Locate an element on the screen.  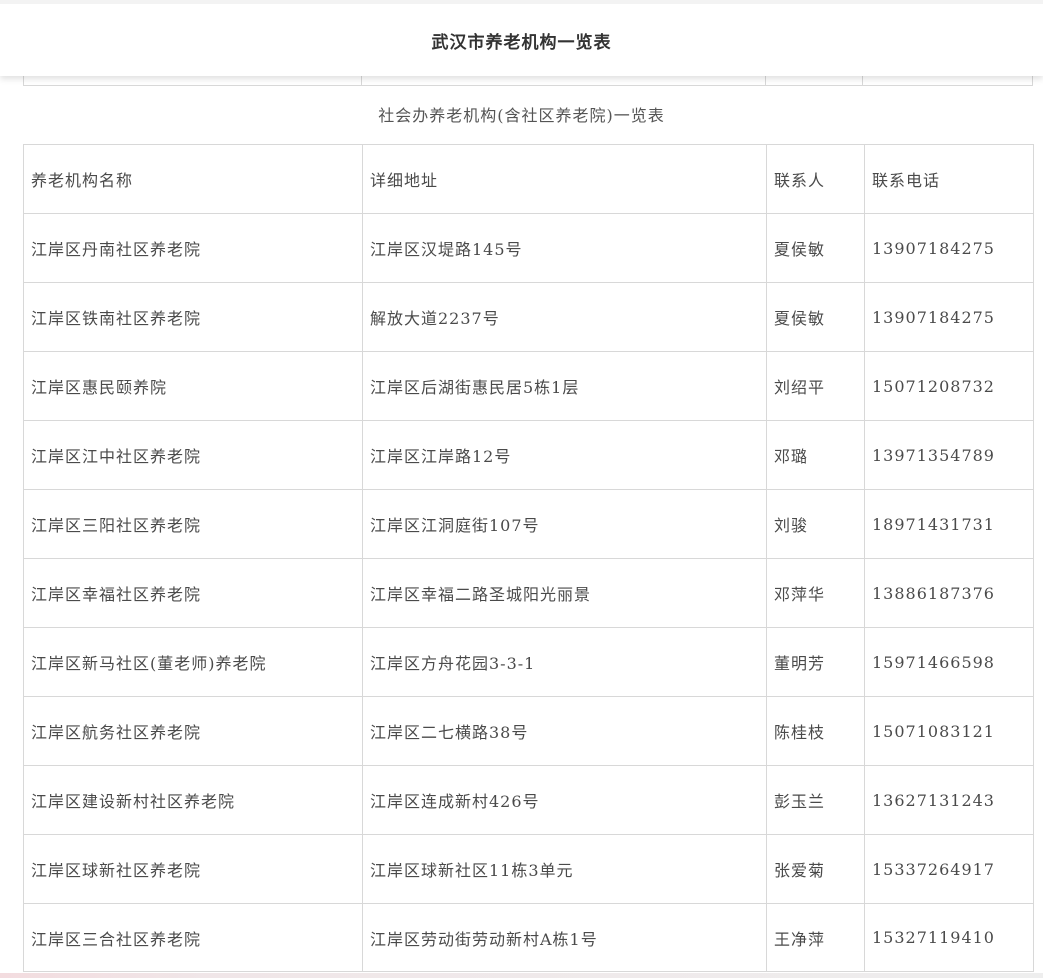
table-row: 江岸区建设新村社区养老院 江岸区连成新村426号 彭玉兰 13627131243 is located at coordinates (528, 800).